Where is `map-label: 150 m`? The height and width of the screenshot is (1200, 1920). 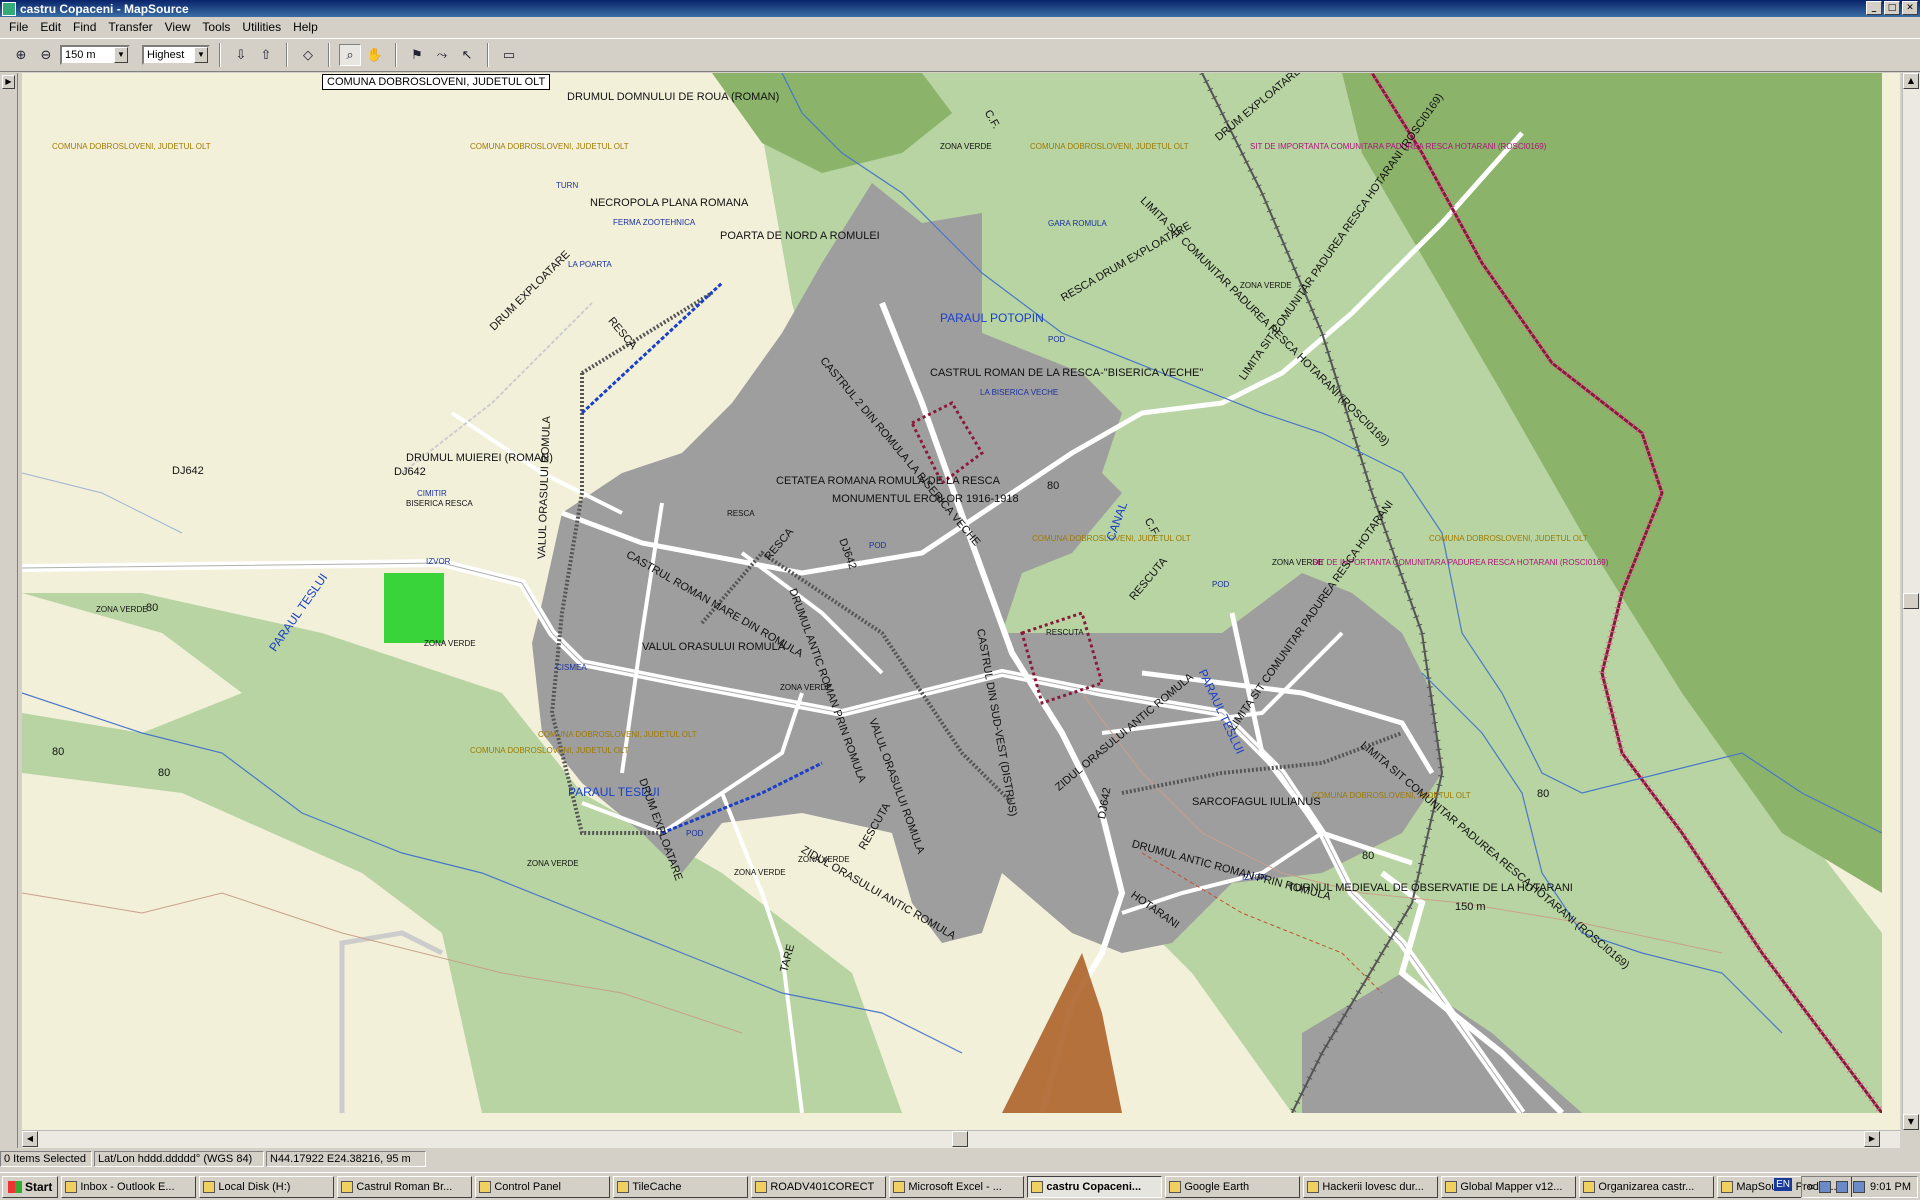 map-label: 150 m is located at coordinates (1470, 907).